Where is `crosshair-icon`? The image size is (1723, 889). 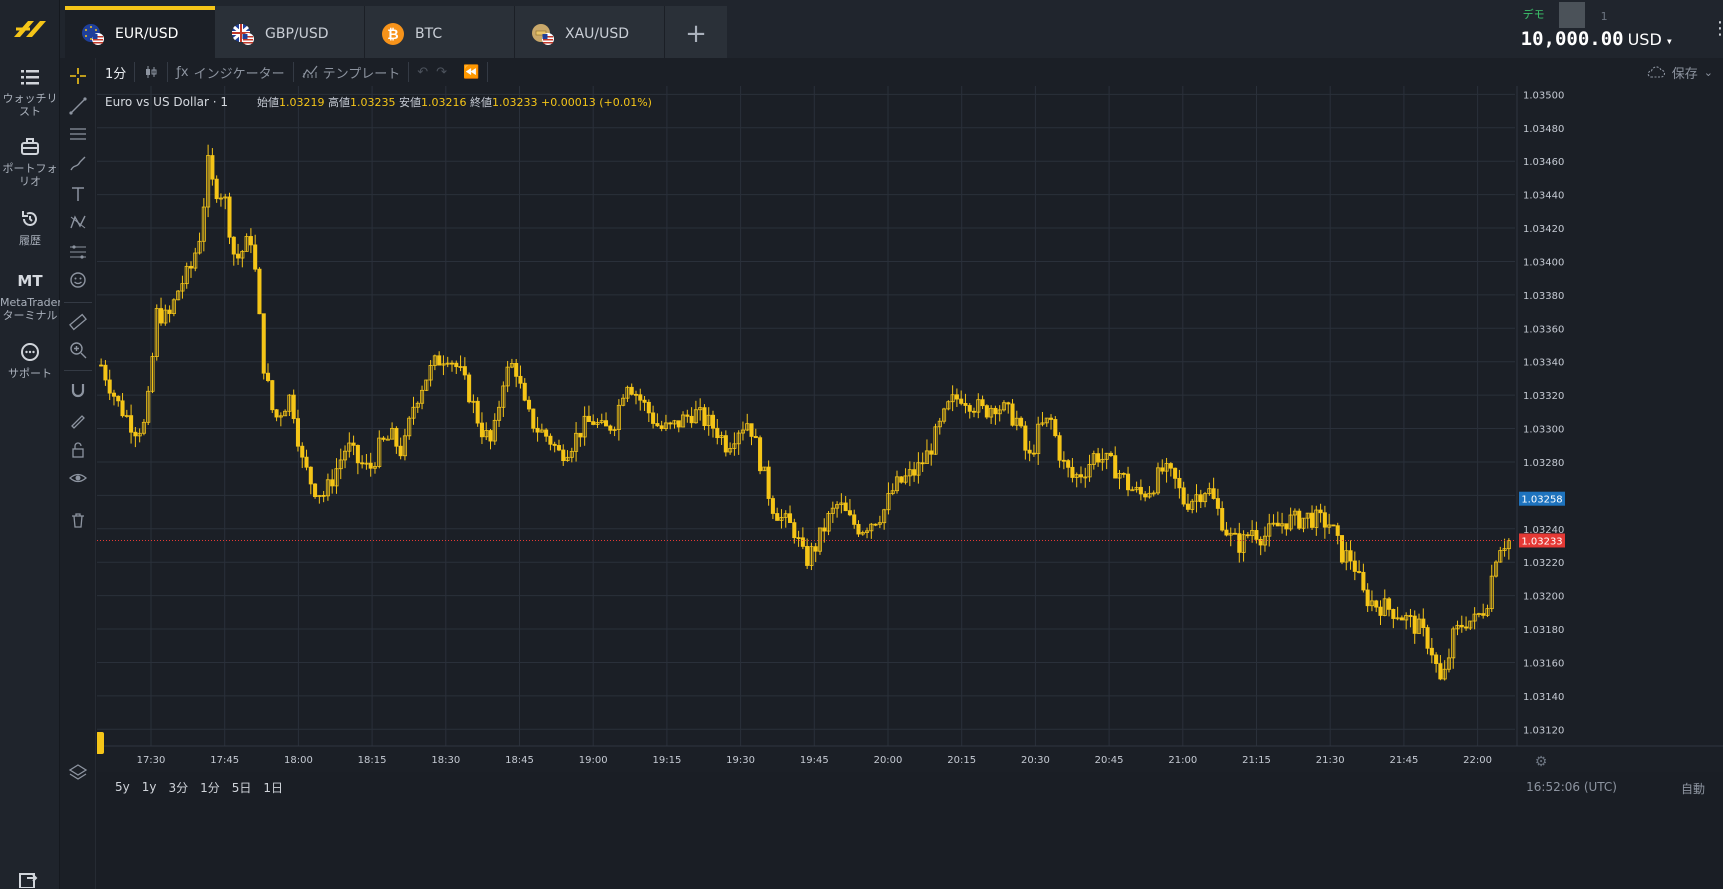 crosshair-icon is located at coordinates (78, 76).